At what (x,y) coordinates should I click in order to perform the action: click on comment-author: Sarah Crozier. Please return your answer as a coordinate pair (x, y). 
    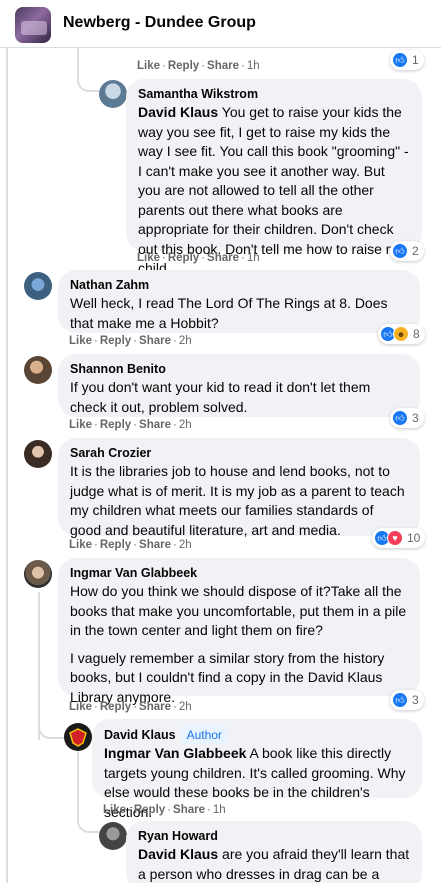
    Looking at the image, I should click on (239, 453).